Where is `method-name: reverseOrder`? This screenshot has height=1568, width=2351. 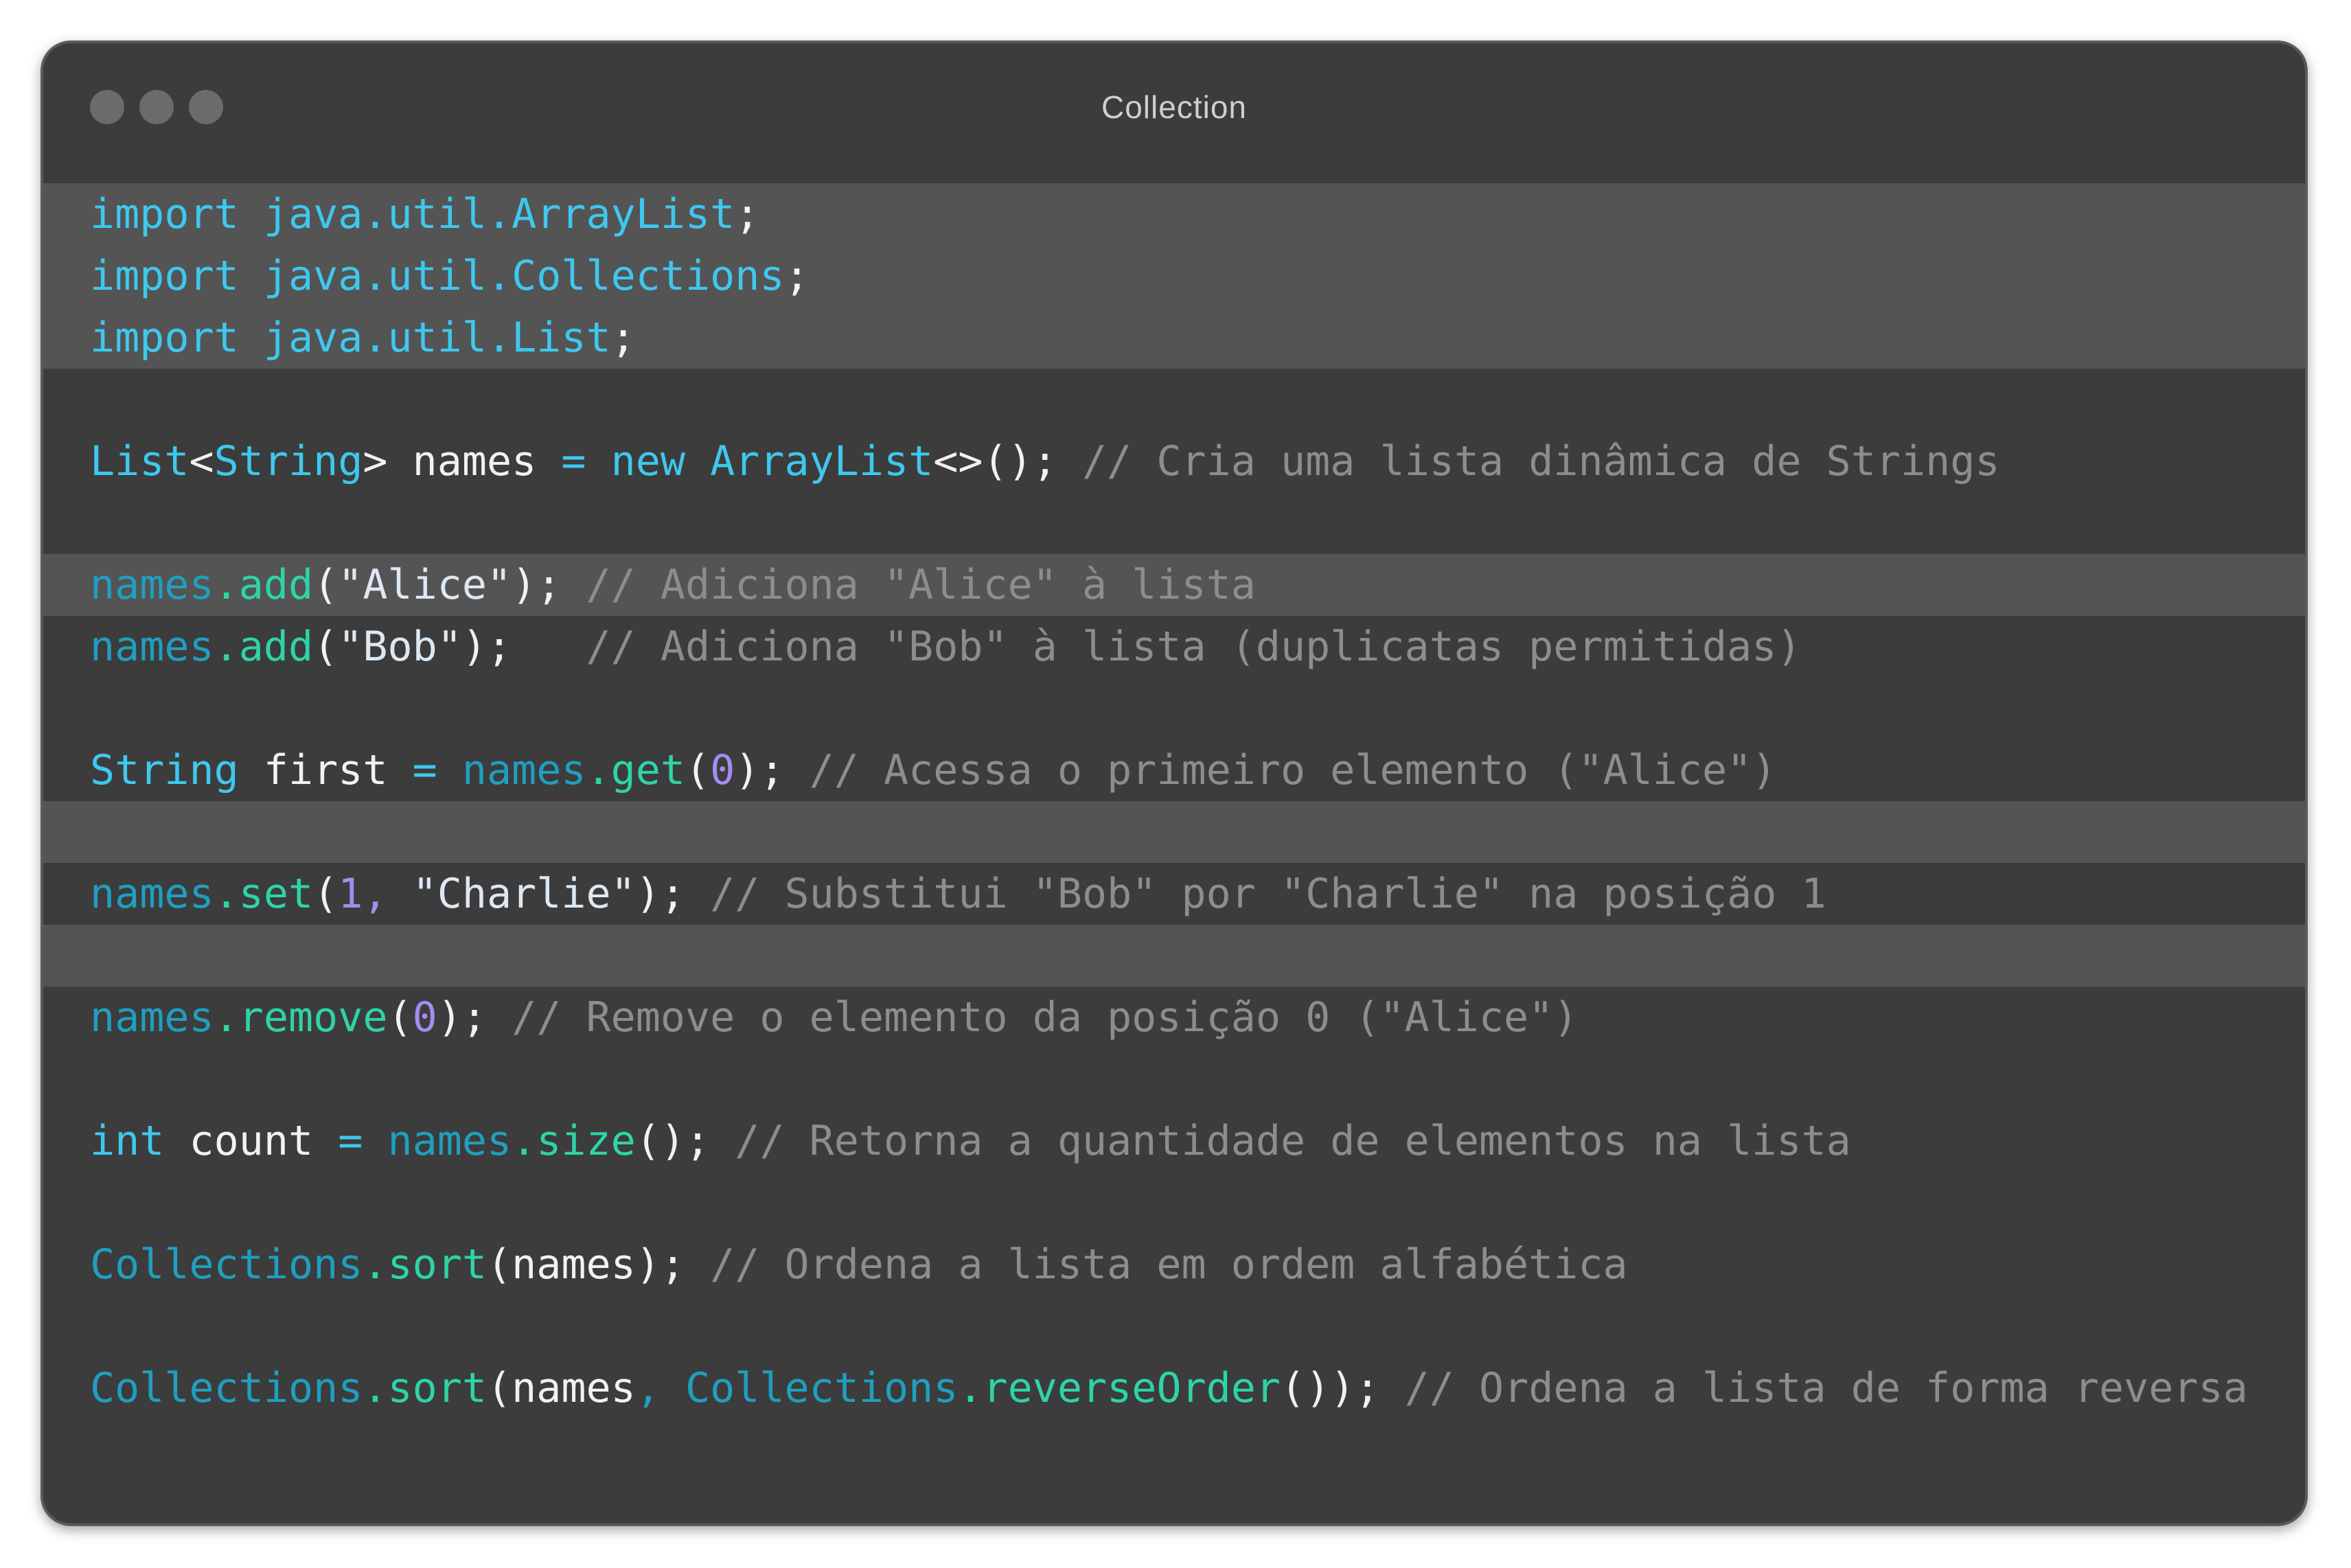
method-name: reverseOrder is located at coordinates (1132, 1388).